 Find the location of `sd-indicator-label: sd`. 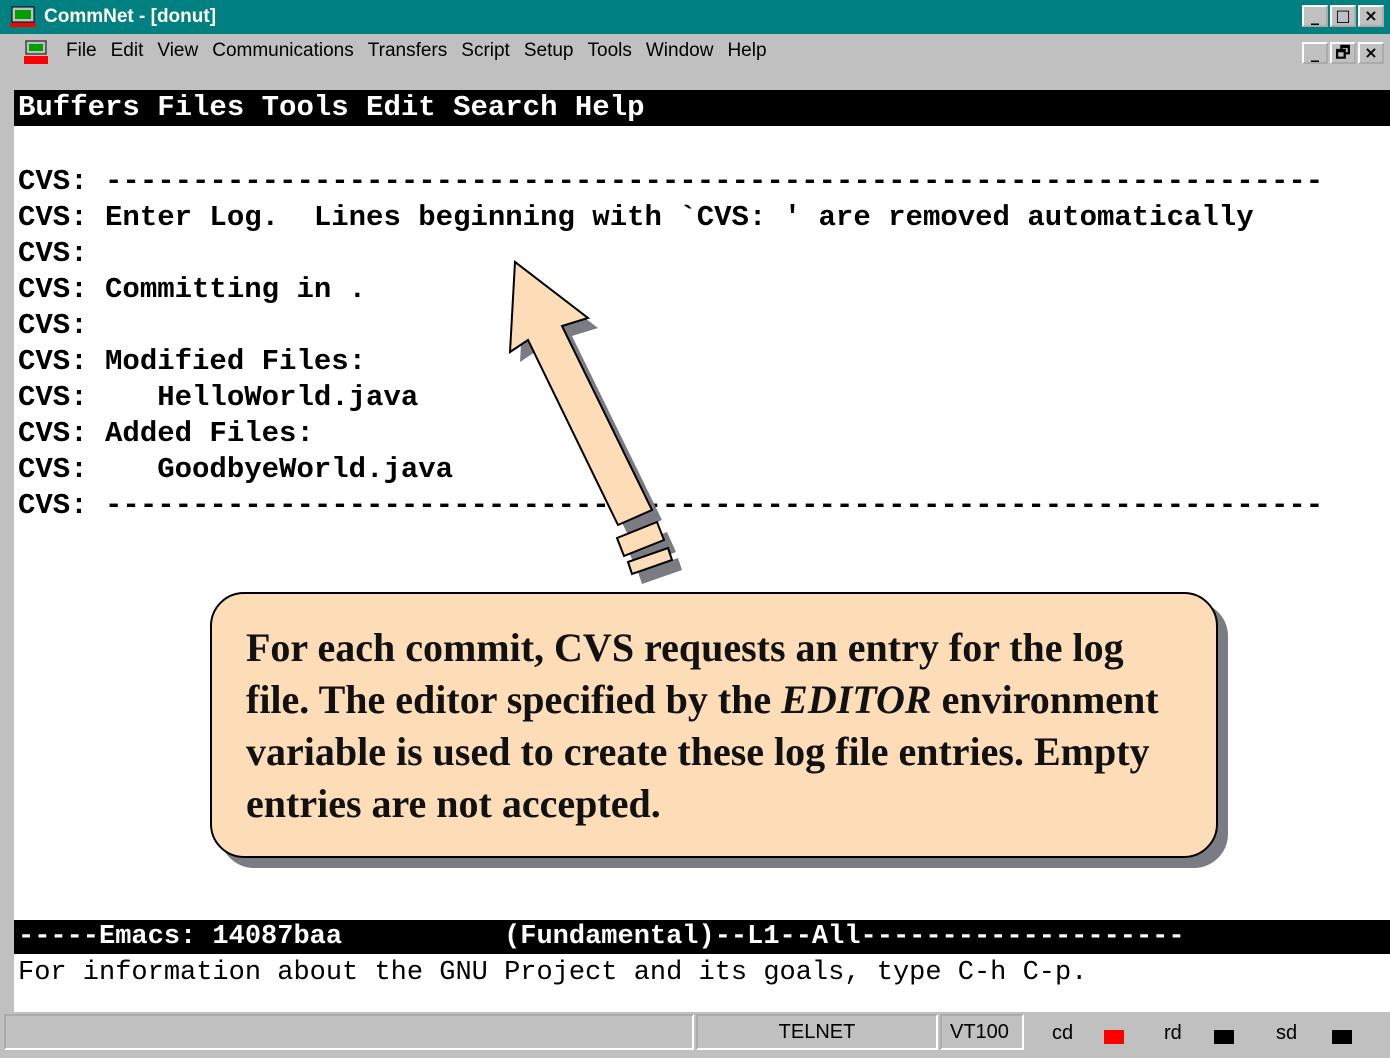

sd-indicator-label: sd is located at coordinates (1287, 1033).